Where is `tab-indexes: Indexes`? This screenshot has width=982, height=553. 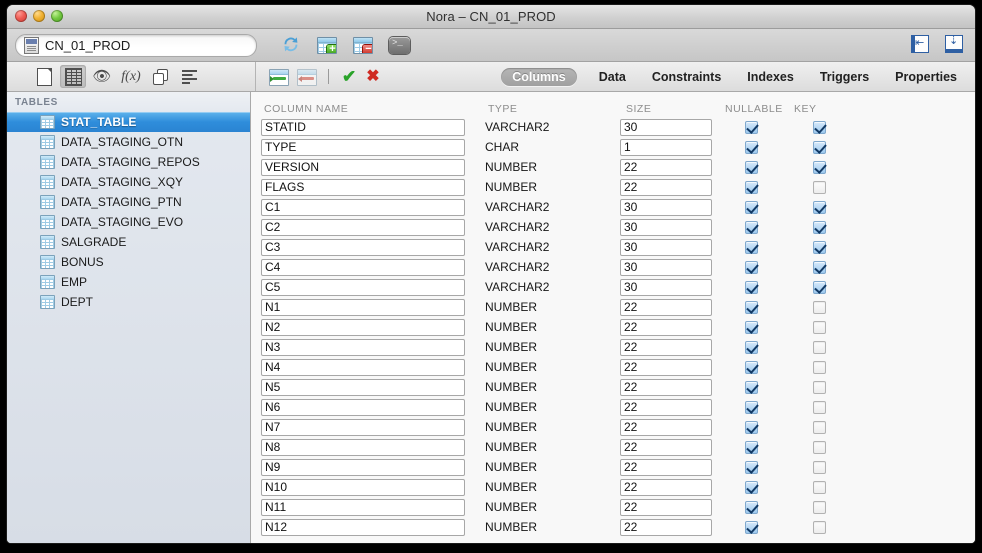
tab-indexes: Indexes is located at coordinates (770, 77).